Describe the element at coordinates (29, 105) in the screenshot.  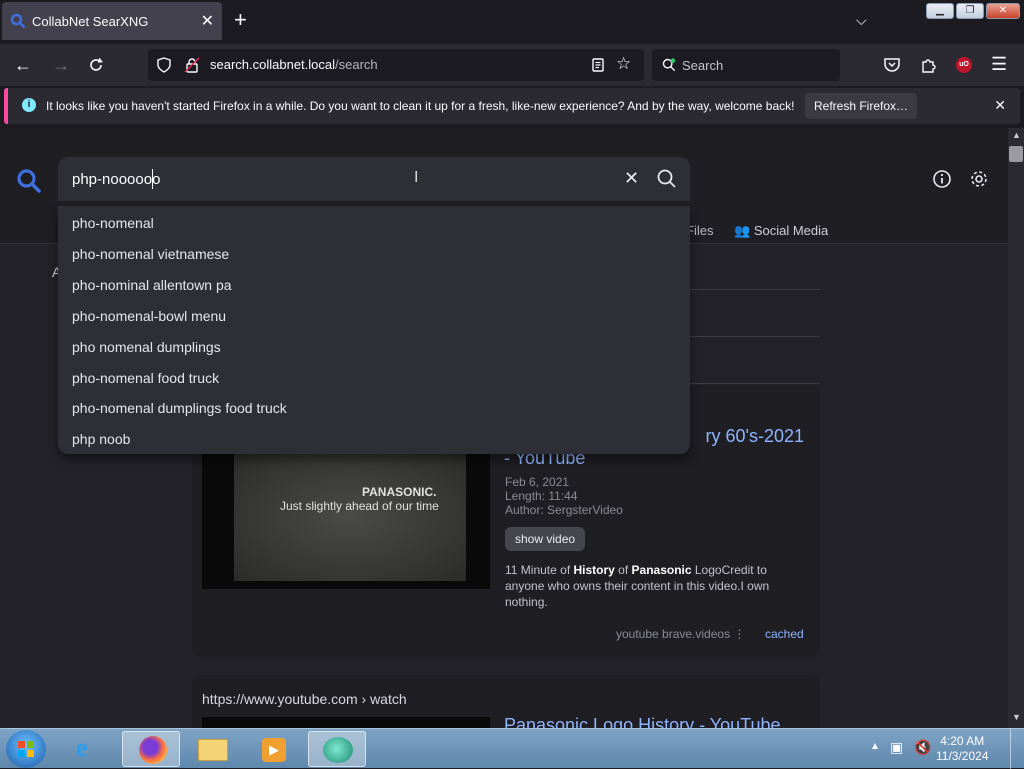
I see `info-icon: i` at that location.